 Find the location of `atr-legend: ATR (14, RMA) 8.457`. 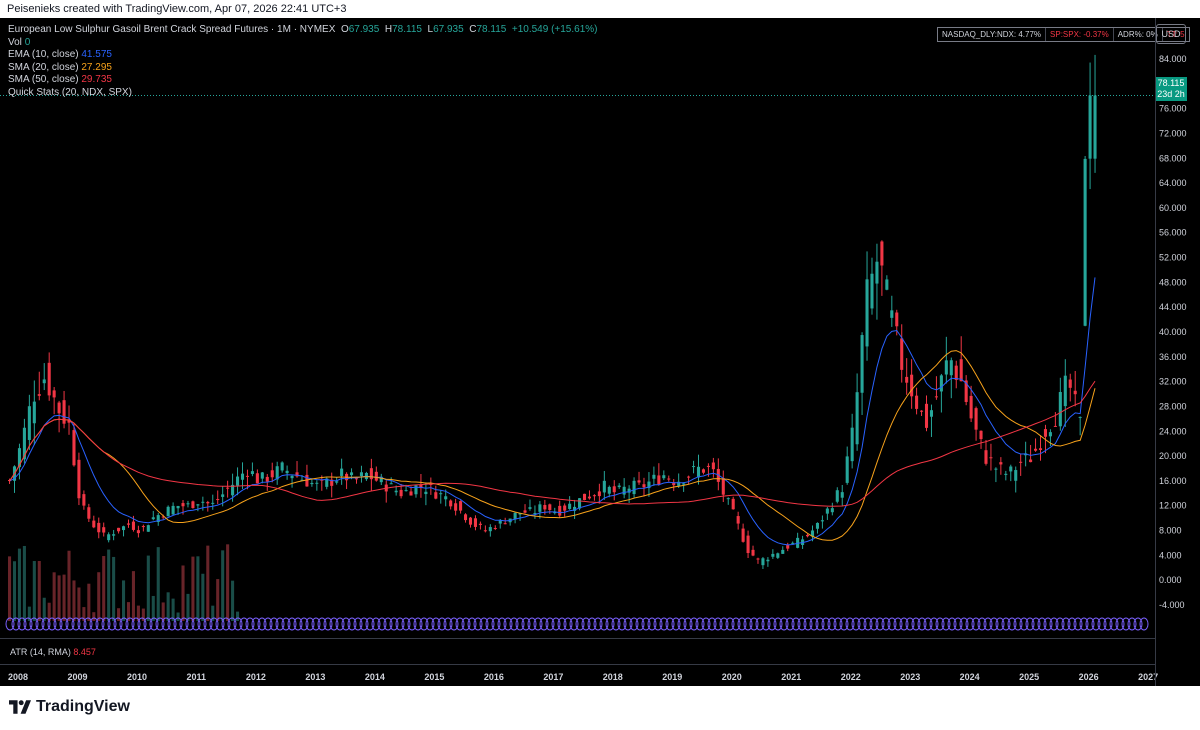

atr-legend: ATR (14, RMA) 8.457 is located at coordinates (53, 652).